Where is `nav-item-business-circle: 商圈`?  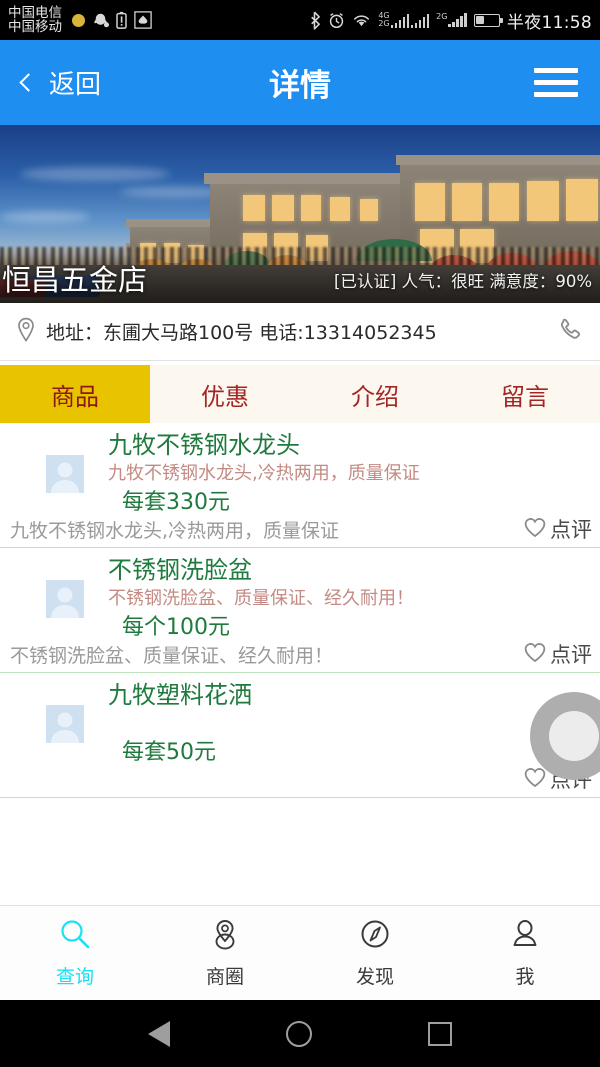 nav-item-business-circle: 商圈 is located at coordinates (225, 953).